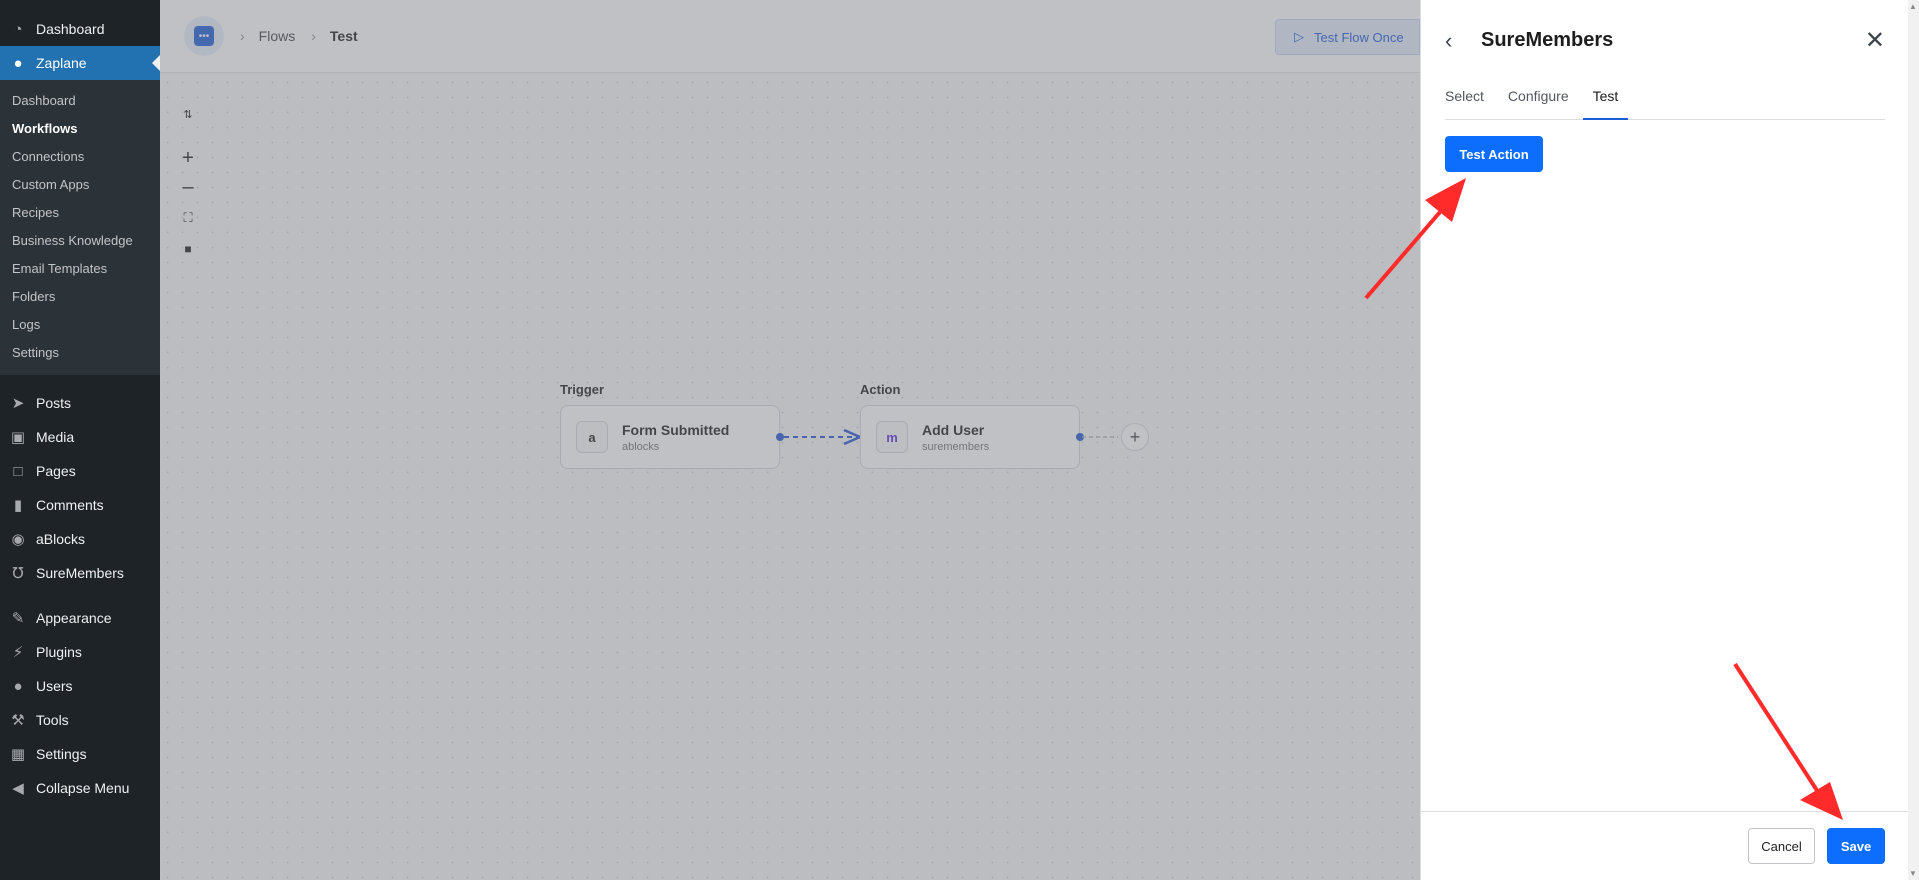  Describe the element at coordinates (80, 471) in the screenshot. I see `sidebar-item-pages: □ Pages` at that location.